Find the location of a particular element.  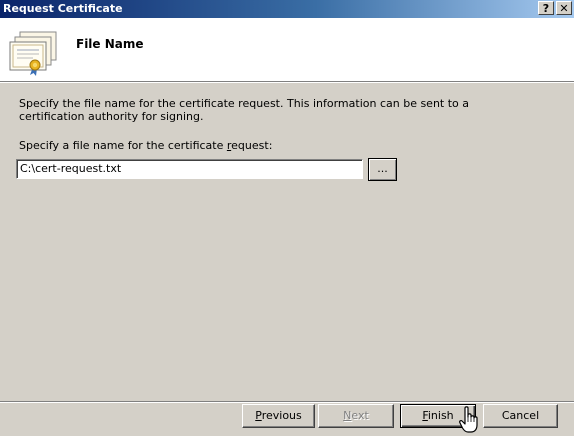

window-title: Request Certificate is located at coordinates (63, 8).